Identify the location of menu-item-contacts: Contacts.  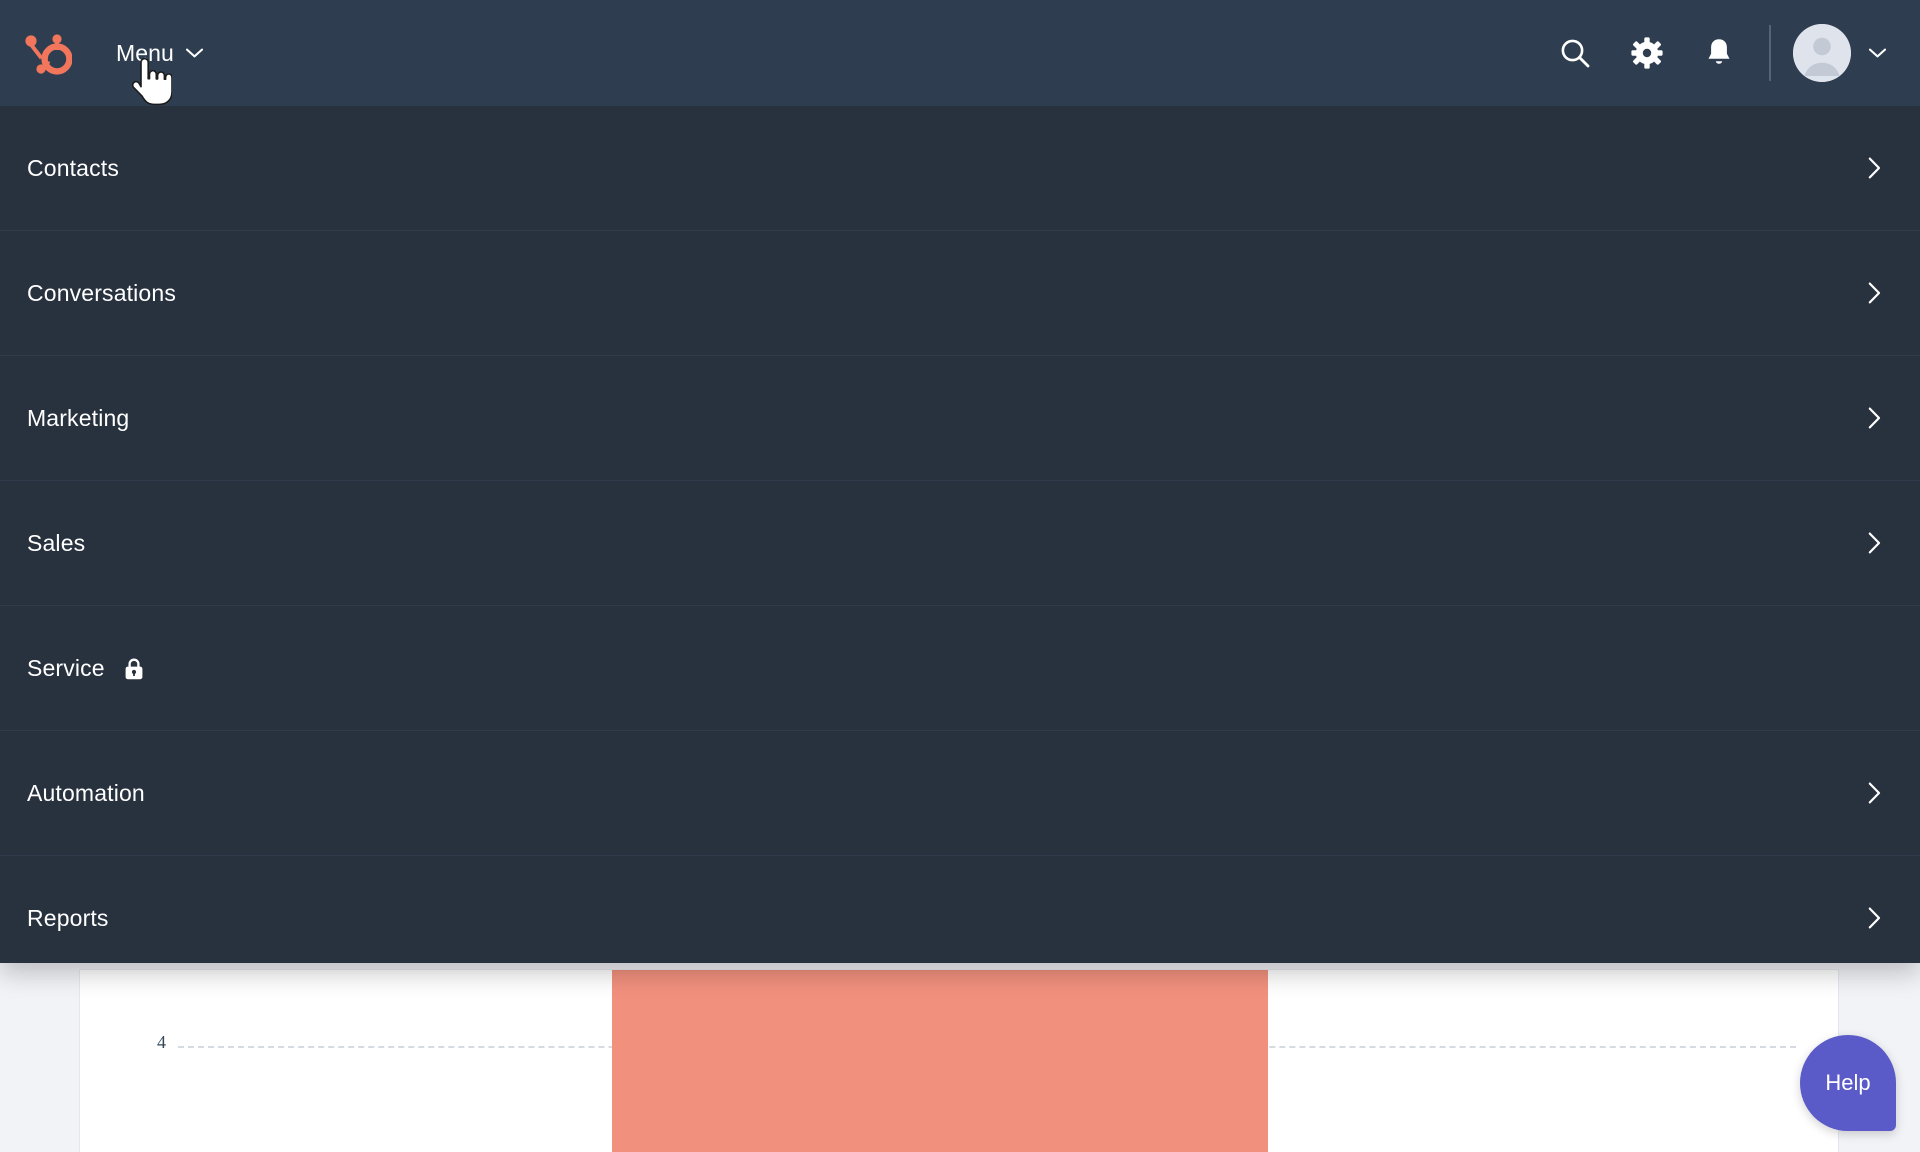
(960, 168).